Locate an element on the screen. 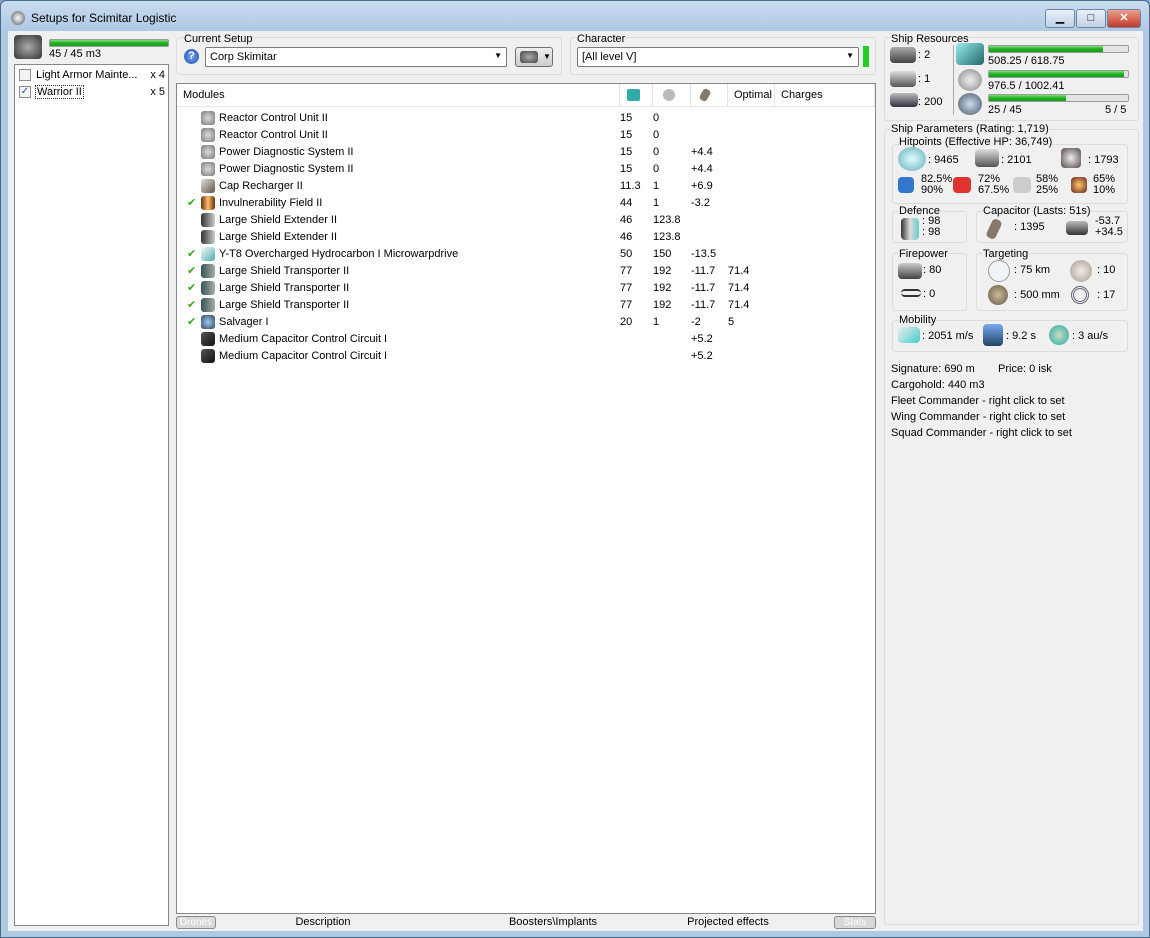 The height and width of the screenshot is (938, 1150). drone-item: ✓ Warrior II x 5 is located at coordinates (92, 92).